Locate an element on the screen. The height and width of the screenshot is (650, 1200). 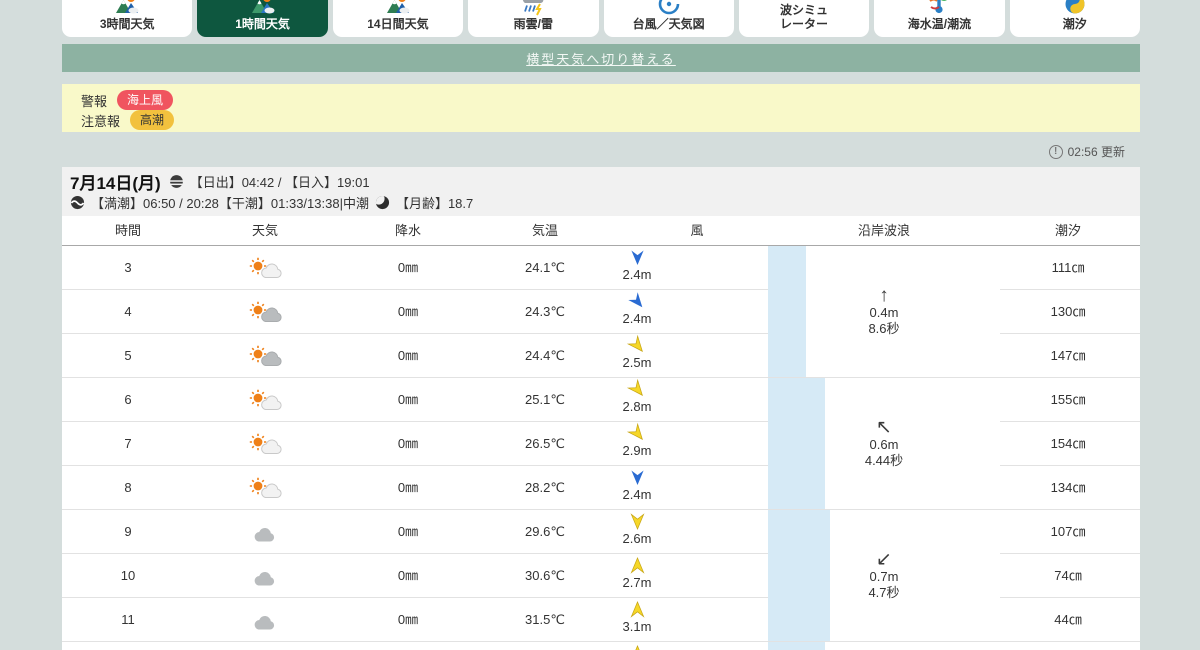
tab-label: 1時間天気 is located at coordinates (262, 23).